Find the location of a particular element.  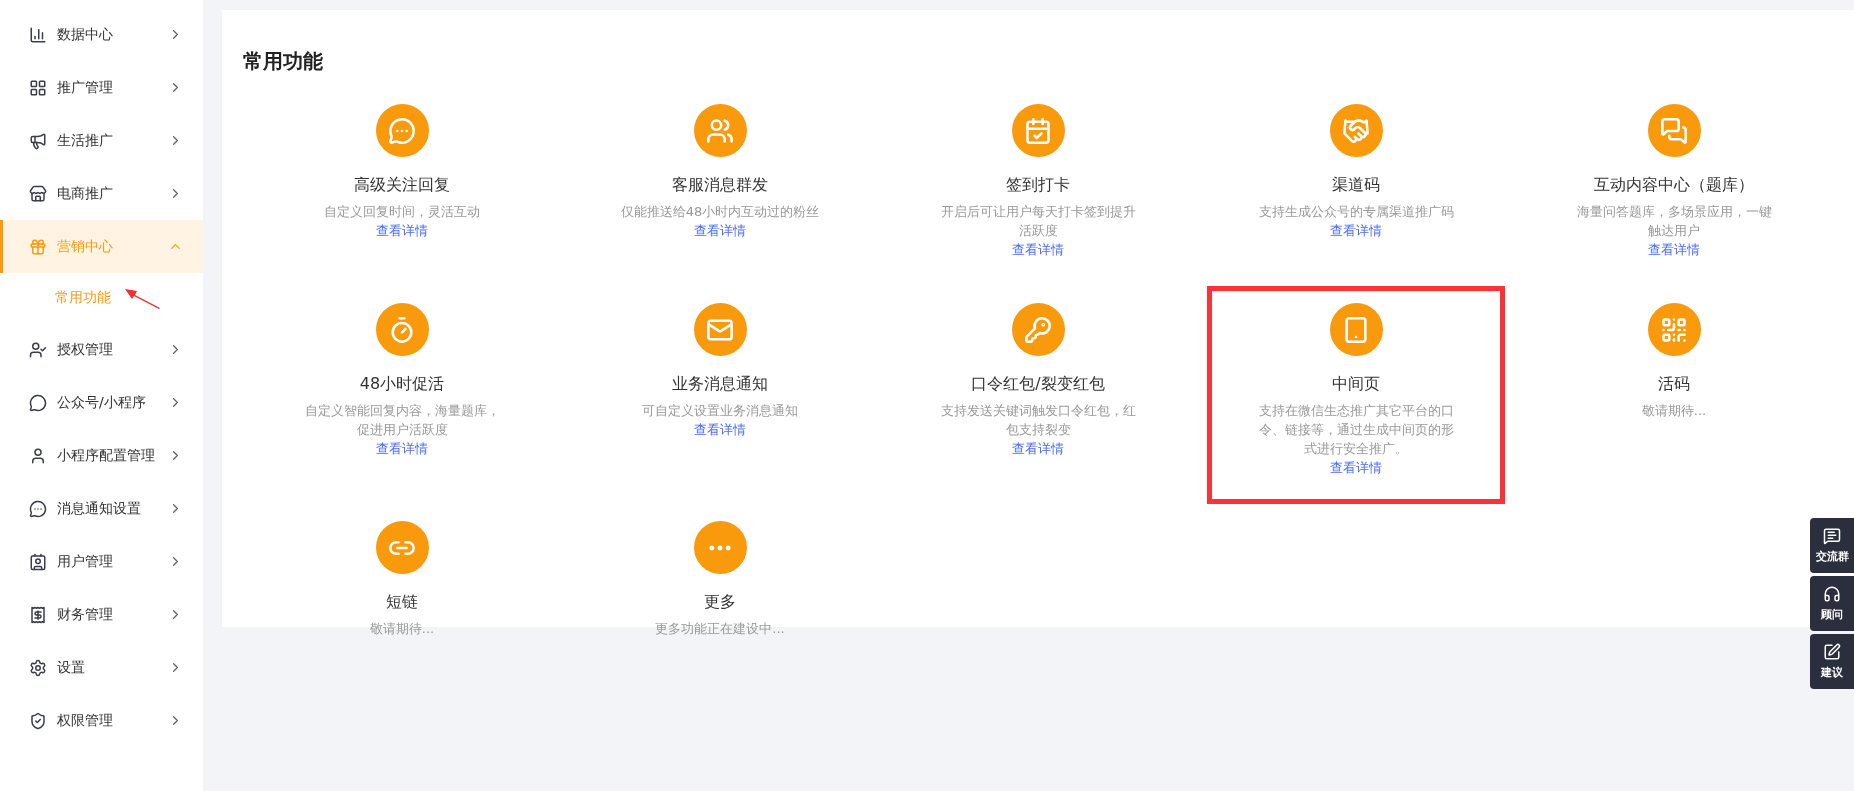

feature-title: 互动内容中心（题库） is located at coordinates (1674, 185).